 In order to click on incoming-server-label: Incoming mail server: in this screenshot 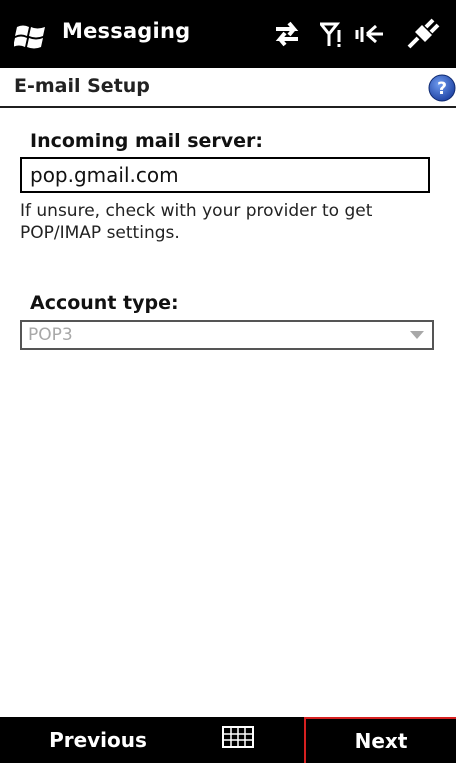, I will do `click(147, 141)`.